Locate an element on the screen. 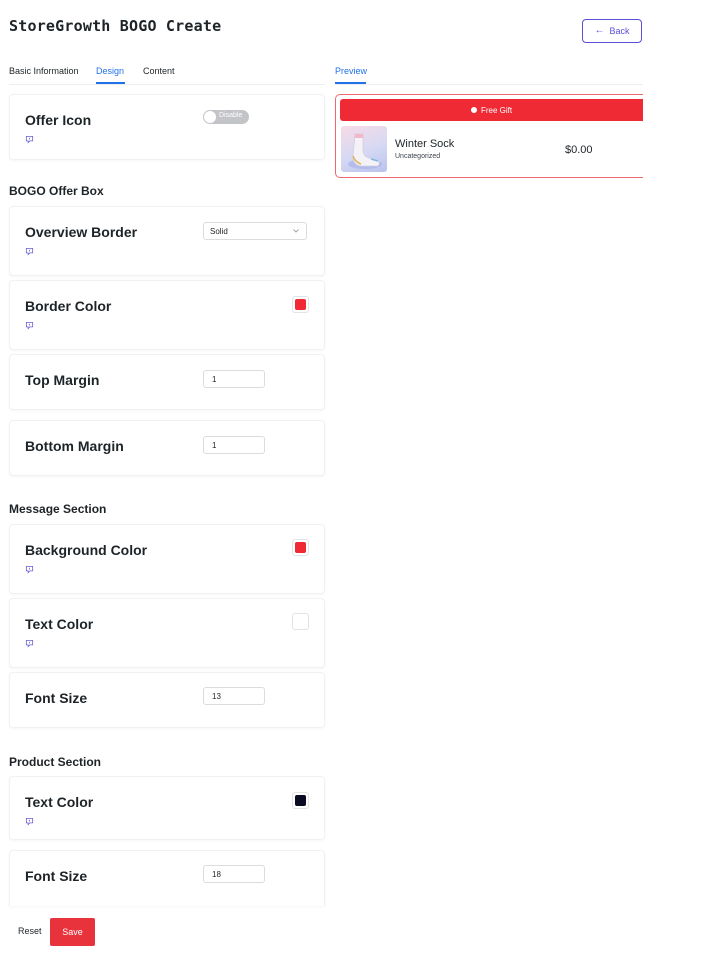  toggle-label: Disable is located at coordinates (231, 115).